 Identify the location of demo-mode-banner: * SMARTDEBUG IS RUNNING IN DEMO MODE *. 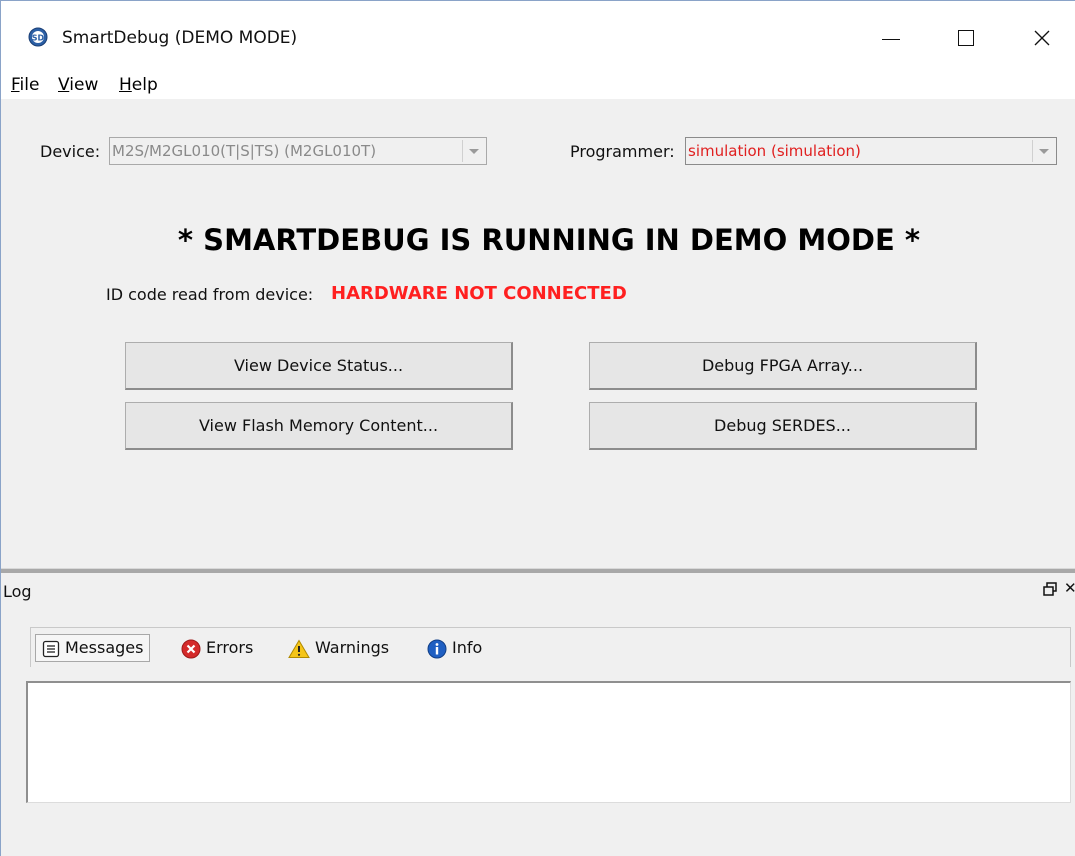
(549, 240).